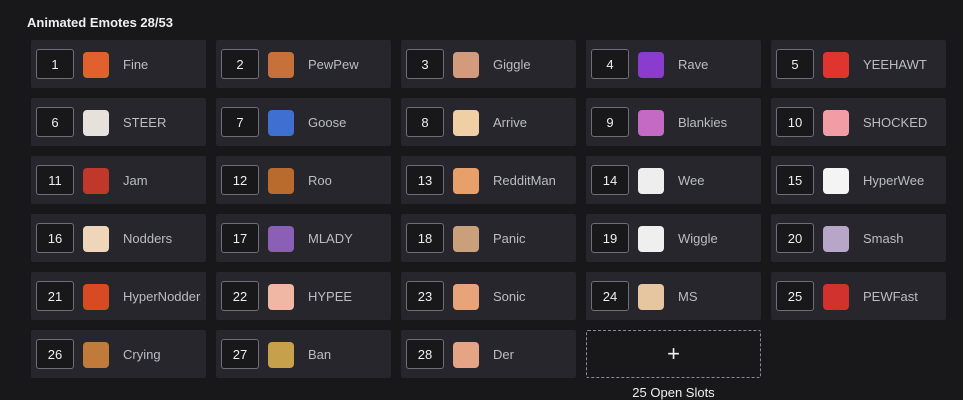  Describe the element at coordinates (118, 64) in the screenshot. I see `emote-slot: 1 Fine` at that location.